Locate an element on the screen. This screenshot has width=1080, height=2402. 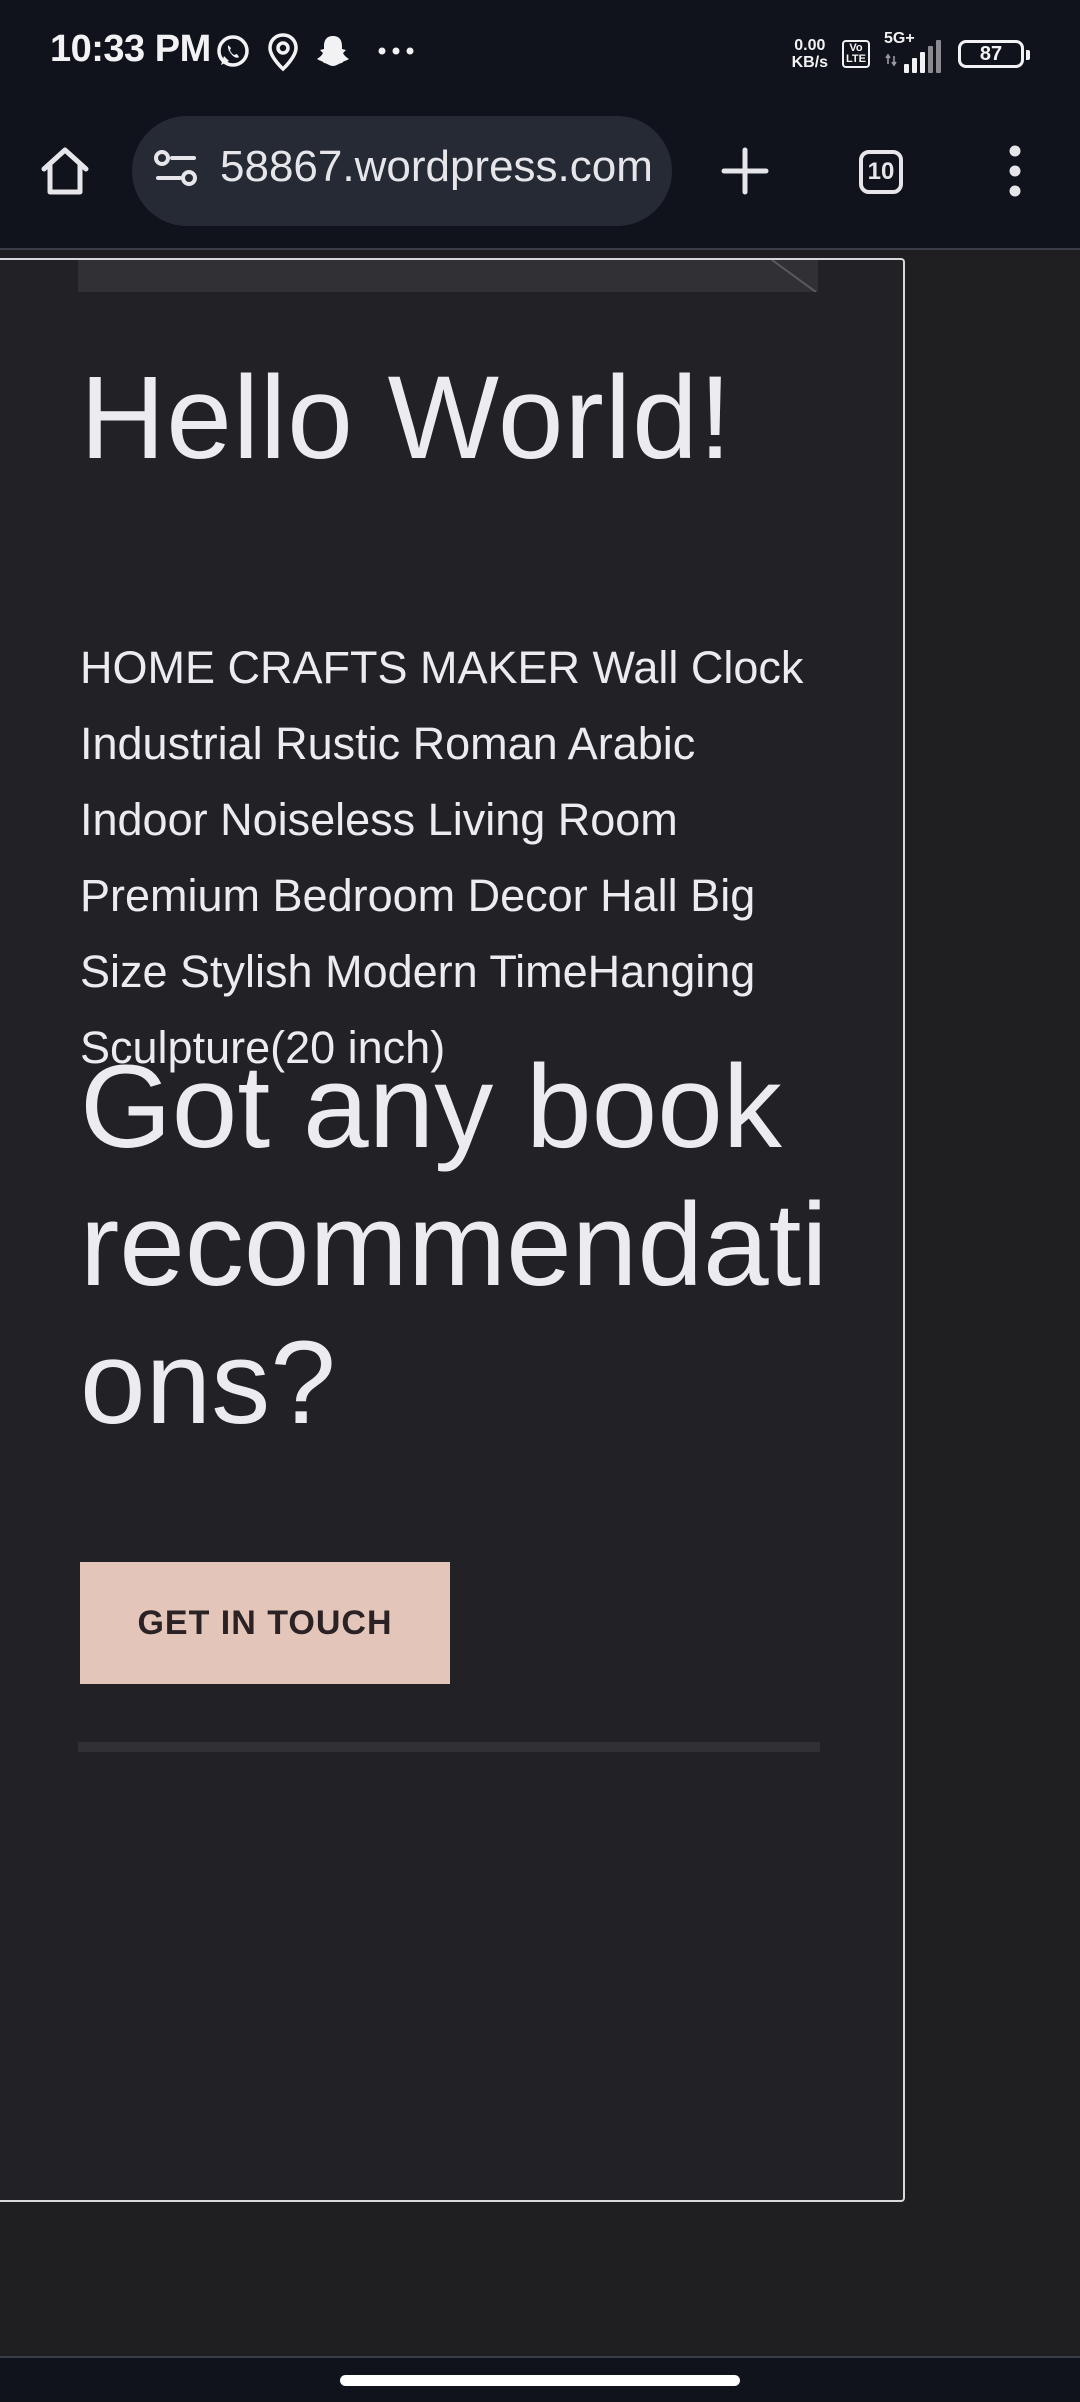
page-fold-icon is located at coordinates (794, 276).